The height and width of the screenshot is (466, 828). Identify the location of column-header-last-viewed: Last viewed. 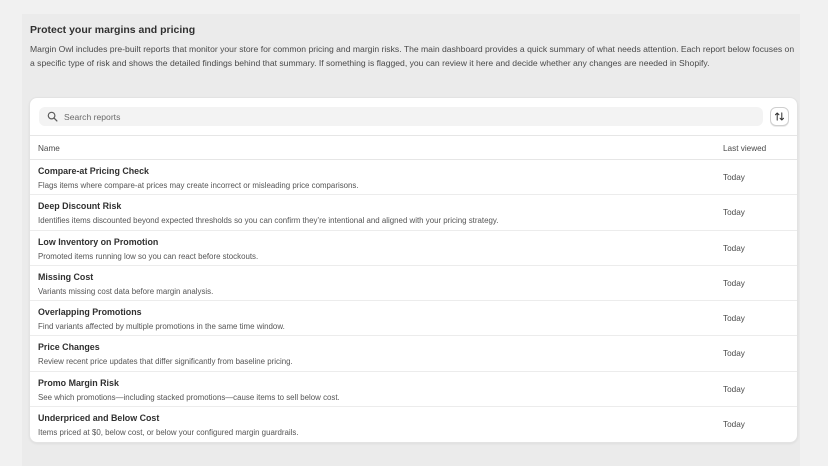
(745, 148).